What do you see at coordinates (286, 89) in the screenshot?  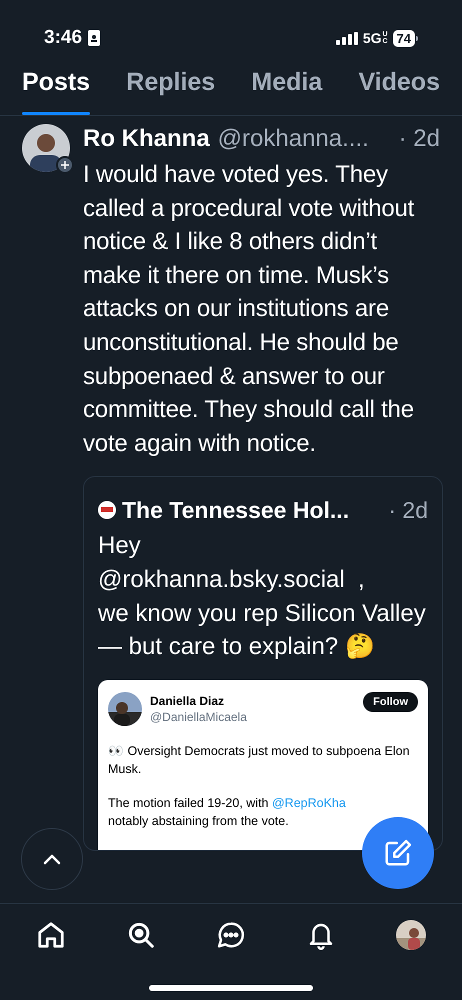 I see `profile-tab: Media` at bounding box center [286, 89].